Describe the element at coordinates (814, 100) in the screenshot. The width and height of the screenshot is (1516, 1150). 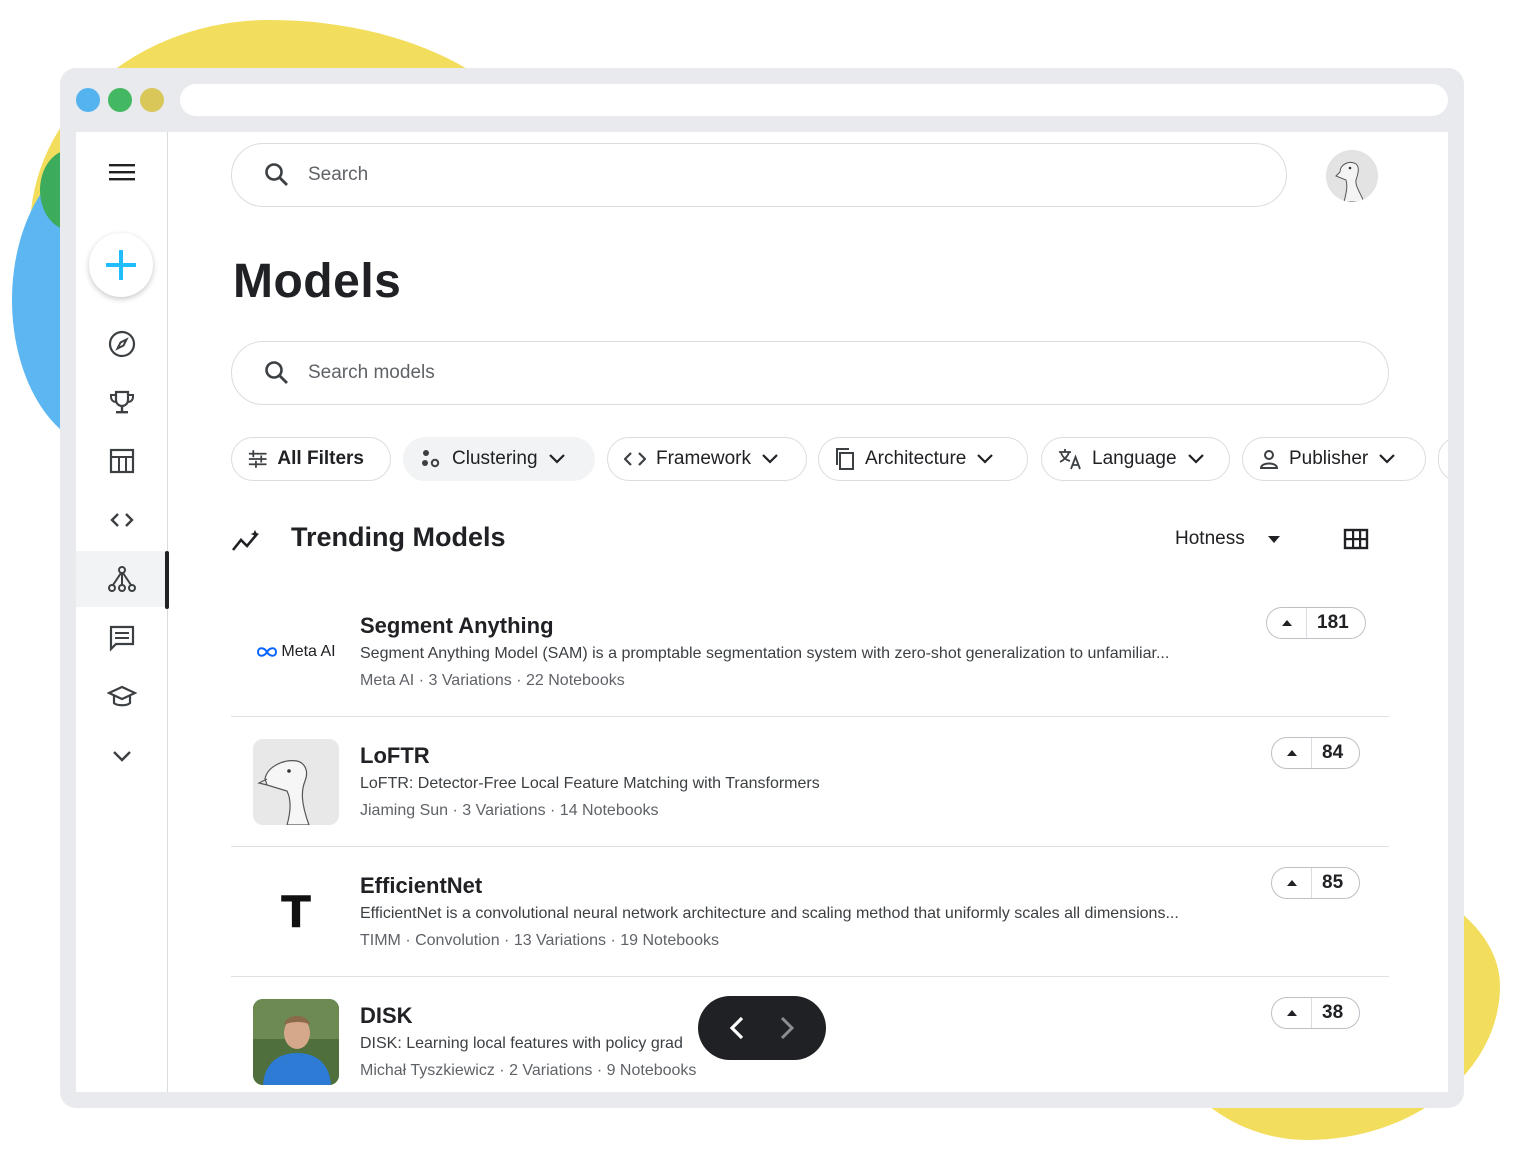
I see `address-bar` at that location.